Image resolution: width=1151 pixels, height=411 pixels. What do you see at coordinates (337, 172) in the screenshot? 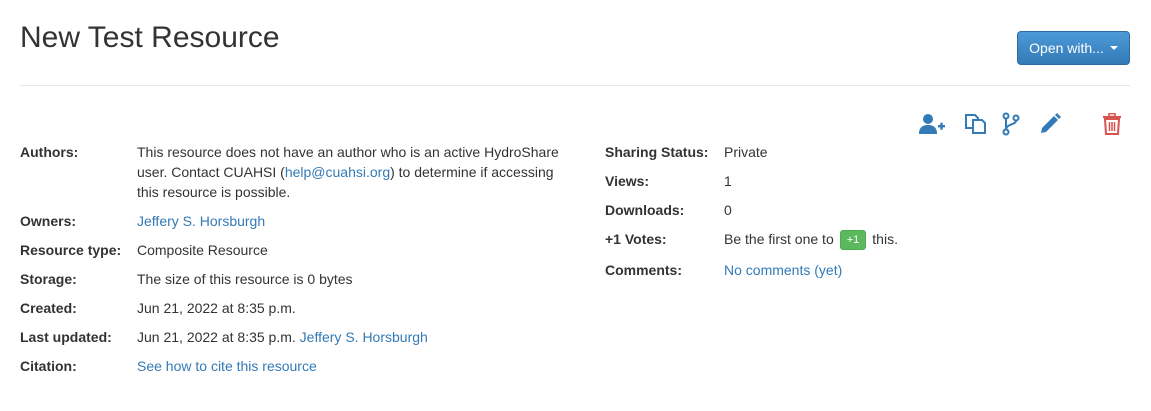
I see `support-email-link: help@cuahsi.org` at bounding box center [337, 172].